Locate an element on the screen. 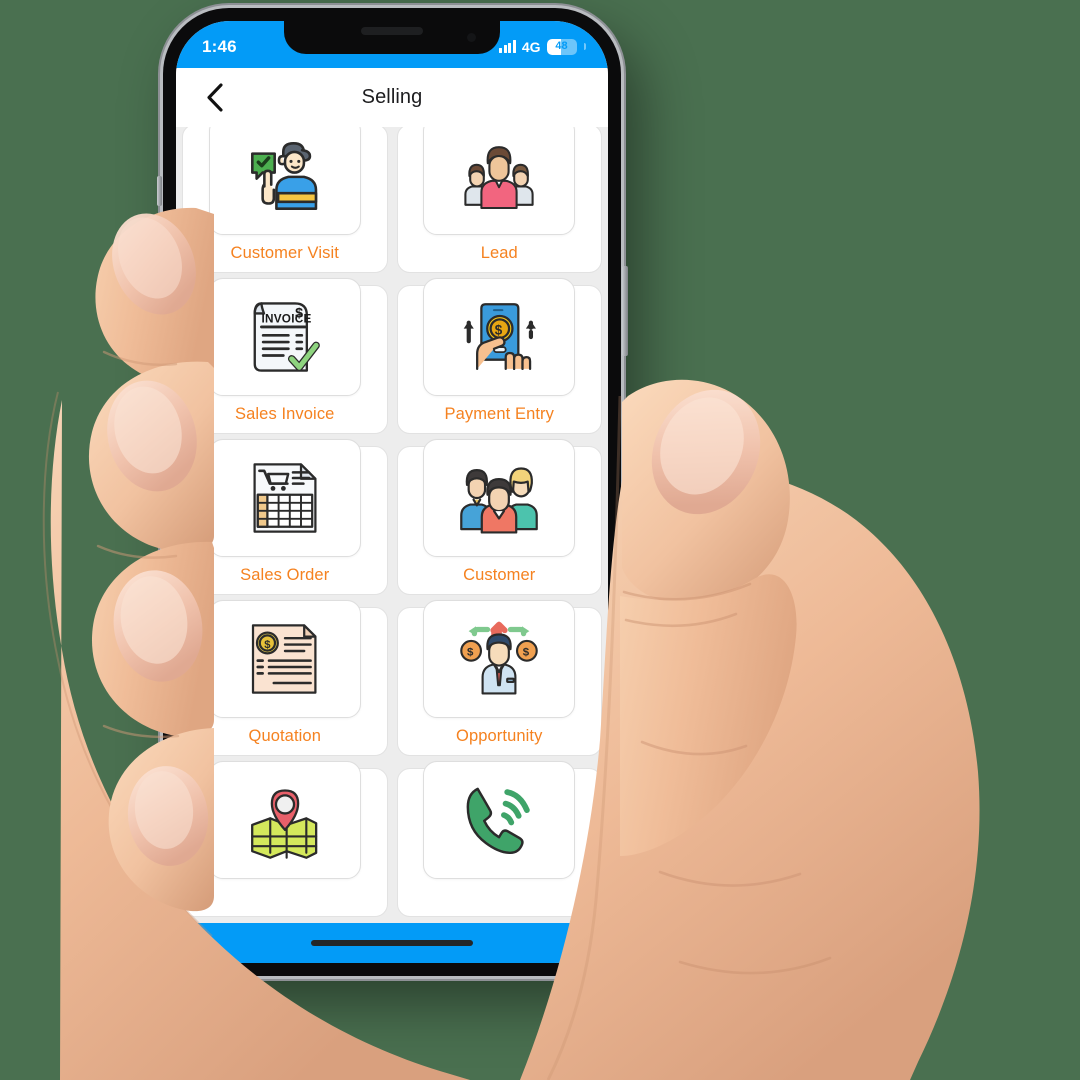  page-title: Selling is located at coordinates (392, 97).